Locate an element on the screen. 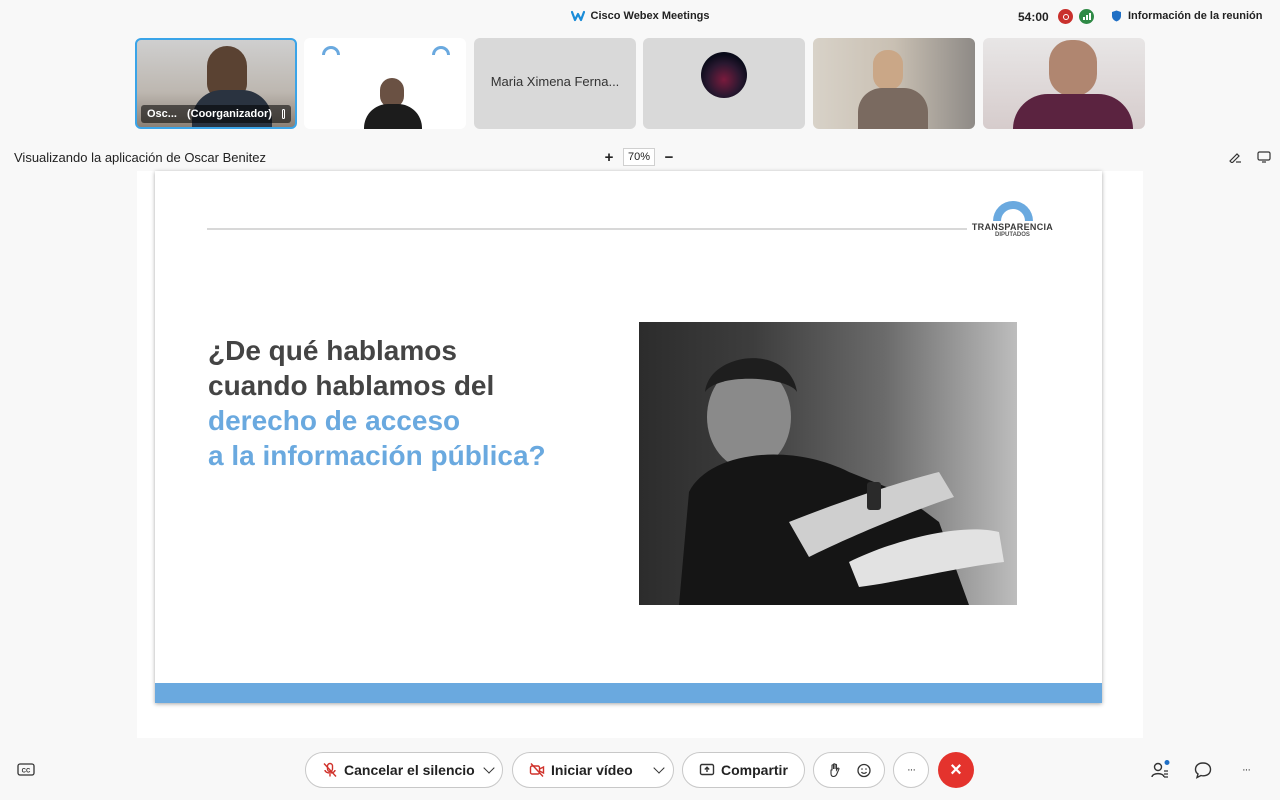  share-button: Compartir is located at coordinates (743, 770).